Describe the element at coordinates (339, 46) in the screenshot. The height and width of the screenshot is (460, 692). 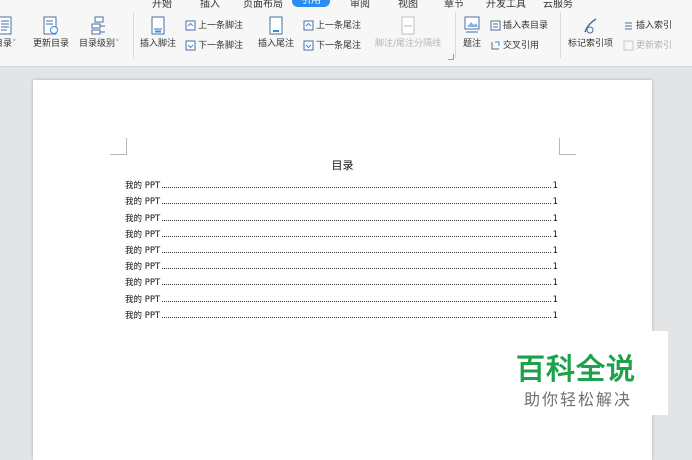
I see `next-endnote-label: 下一条尾注` at that location.